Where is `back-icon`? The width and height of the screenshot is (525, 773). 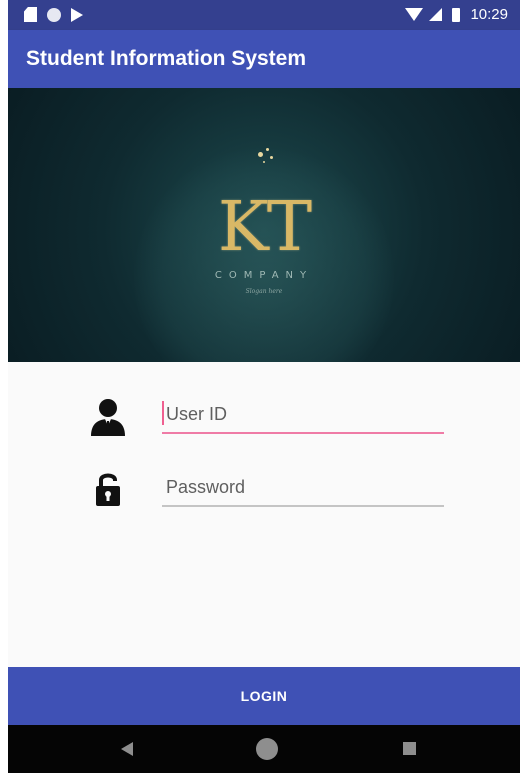 back-icon is located at coordinates (127, 749).